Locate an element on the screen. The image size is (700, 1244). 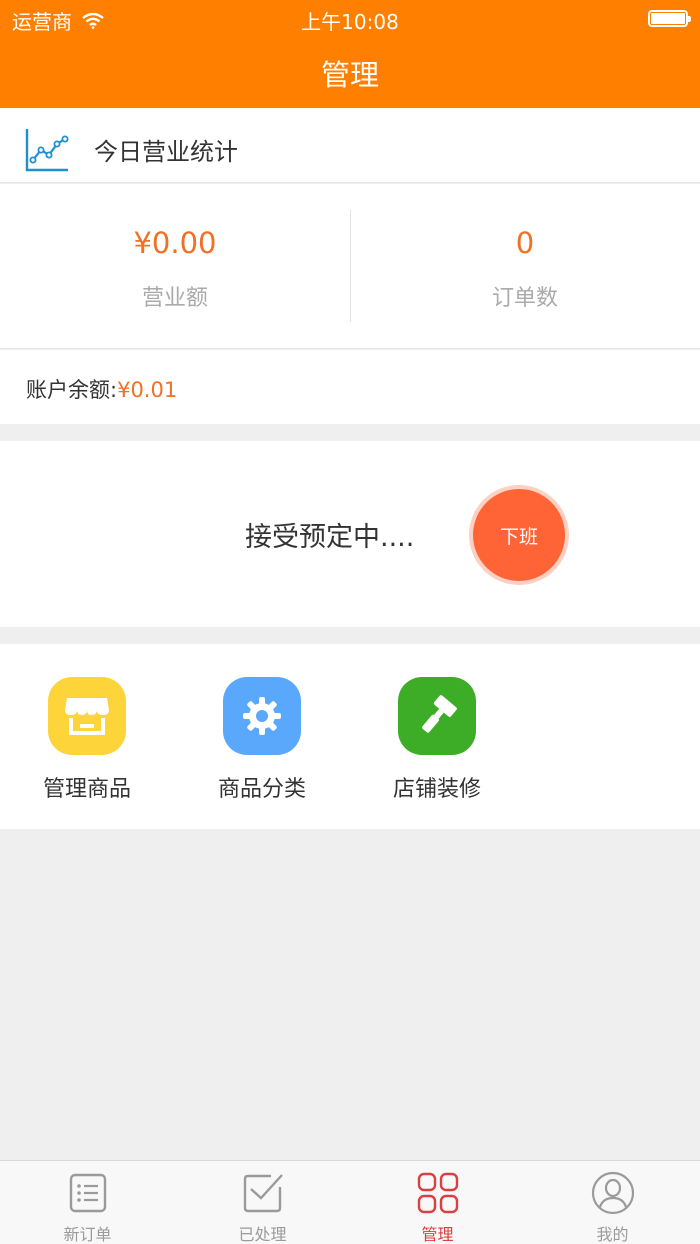
tab-manage: 管理 is located at coordinates (437, 1202).